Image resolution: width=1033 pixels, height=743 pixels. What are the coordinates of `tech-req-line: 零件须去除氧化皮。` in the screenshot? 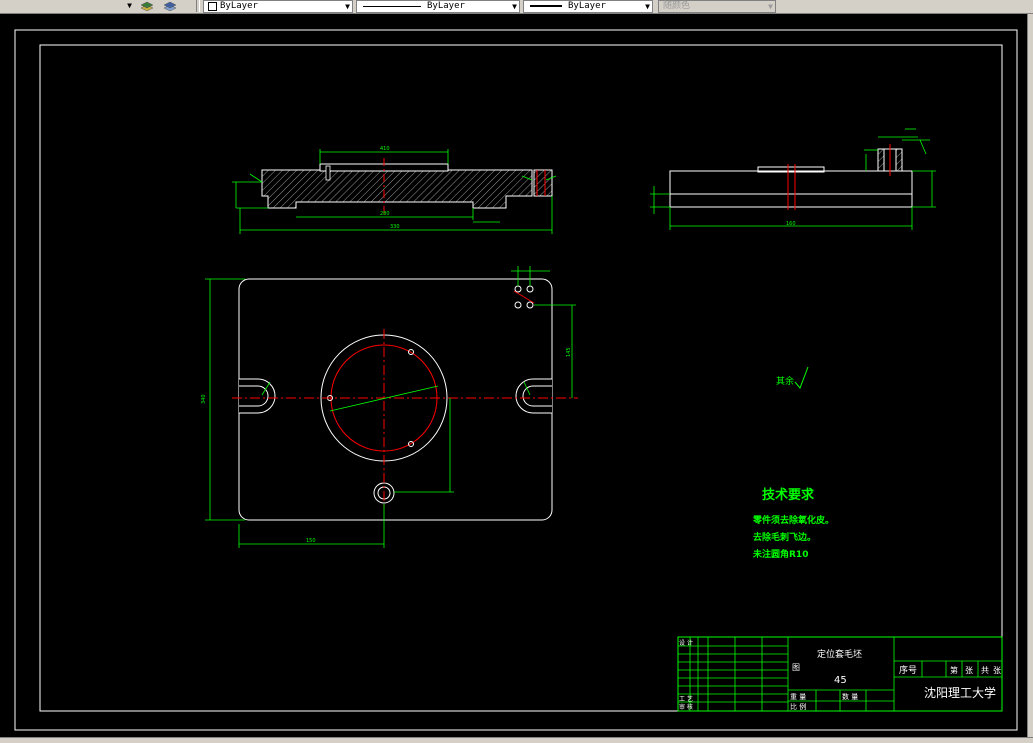 It's located at (793, 520).